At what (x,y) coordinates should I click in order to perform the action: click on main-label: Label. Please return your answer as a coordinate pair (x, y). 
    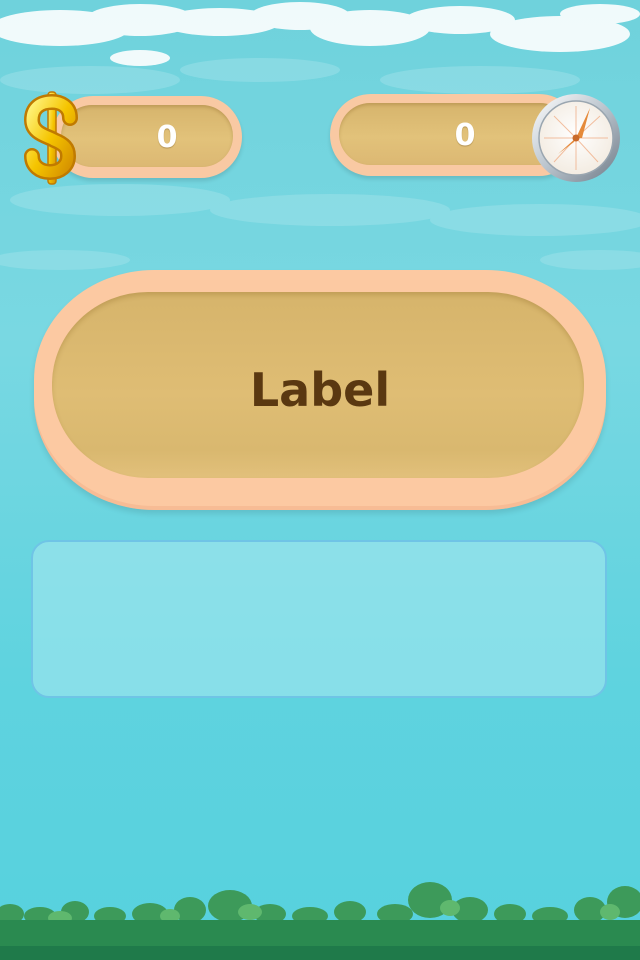
    Looking at the image, I should click on (320, 390).